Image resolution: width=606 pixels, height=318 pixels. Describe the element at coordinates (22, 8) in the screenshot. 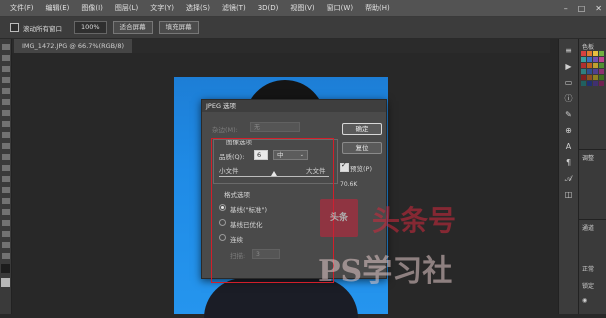

I see `menu-file: 文件(F)` at that location.